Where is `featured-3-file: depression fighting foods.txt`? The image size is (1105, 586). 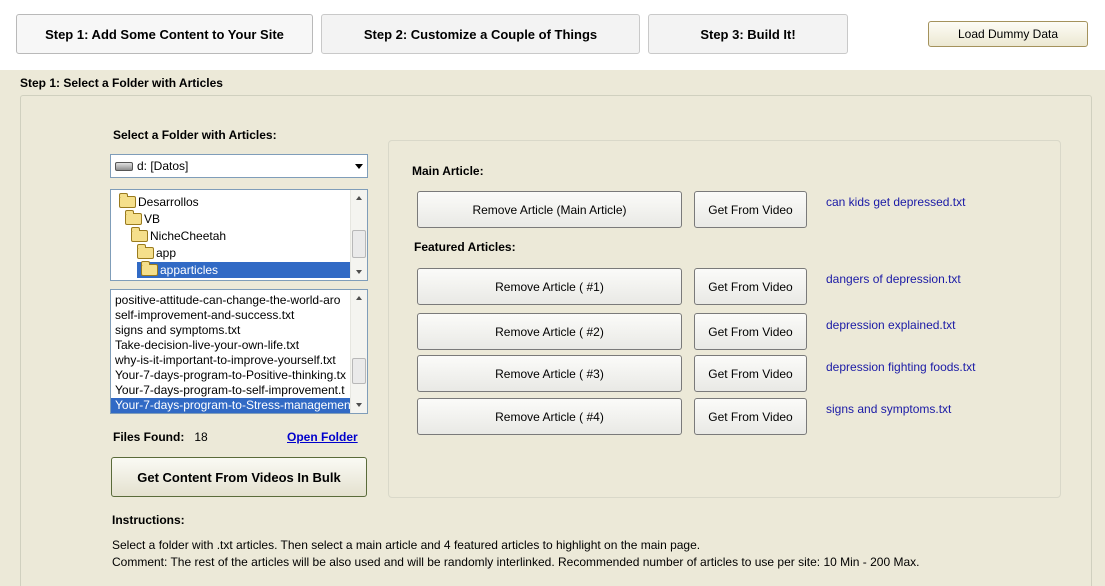 featured-3-file: depression fighting foods.txt is located at coordinates (901, 367).